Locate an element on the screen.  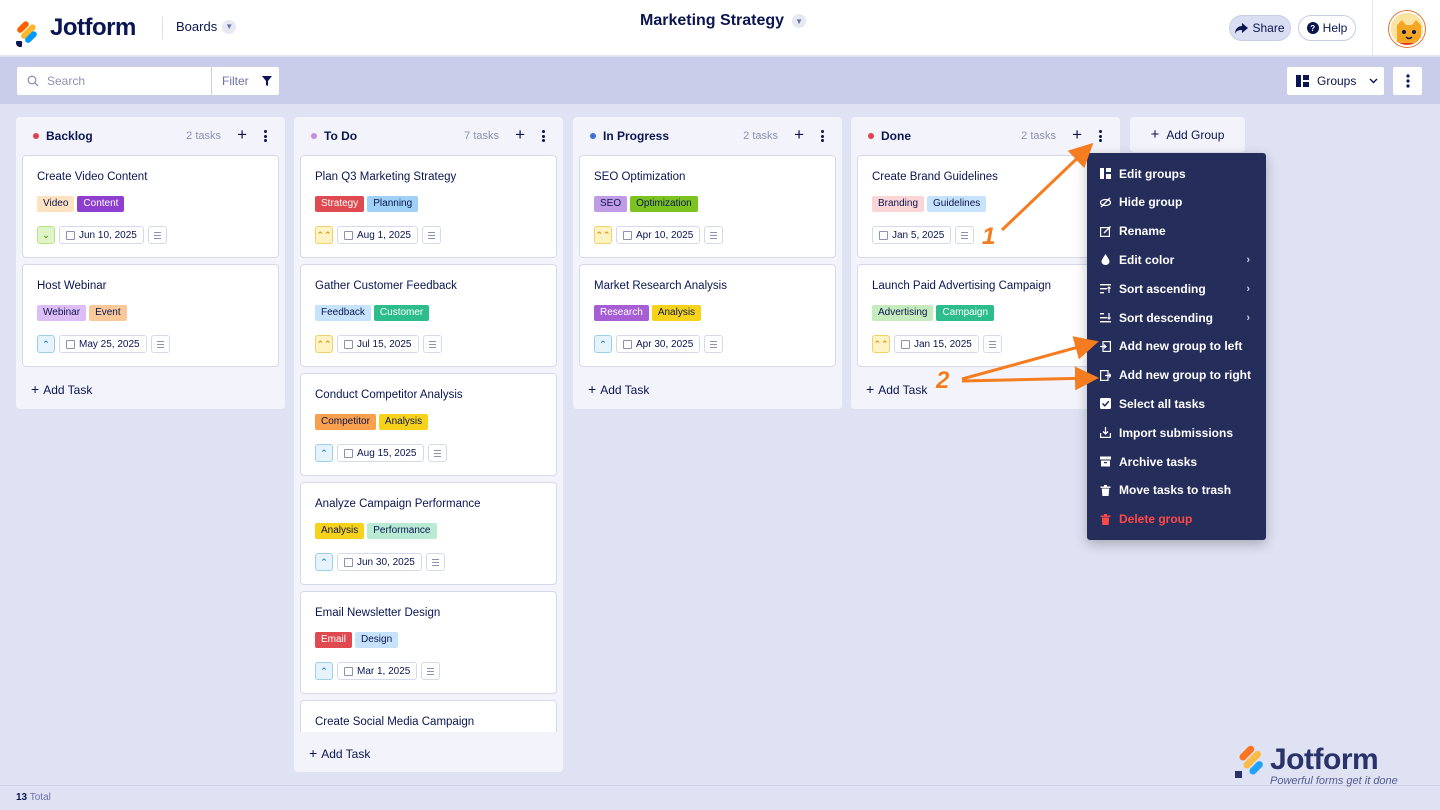
due-date-chip: Apr 10, 2025 is located at coordinates (658, 235).